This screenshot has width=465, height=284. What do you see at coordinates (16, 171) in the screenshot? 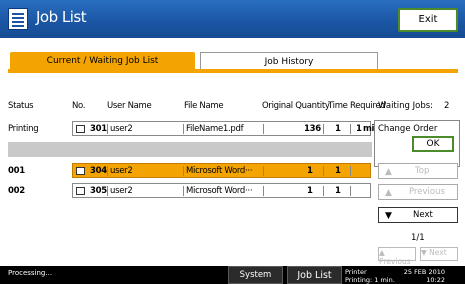
I see `row-status: 001` at bounding box center [16, 171].